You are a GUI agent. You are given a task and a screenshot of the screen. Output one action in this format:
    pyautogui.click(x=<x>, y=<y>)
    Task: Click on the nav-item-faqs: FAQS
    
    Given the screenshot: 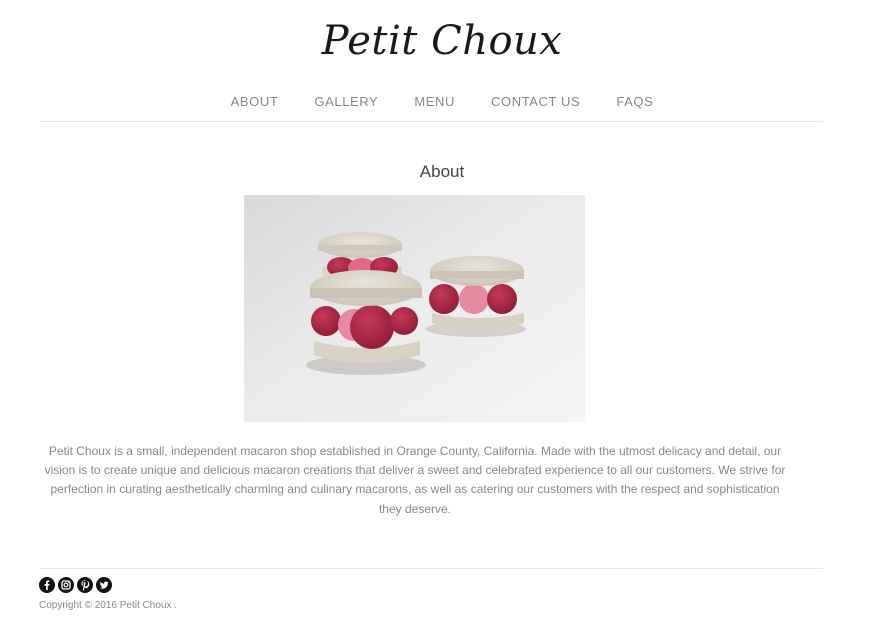 What is the action you would take?
    pyautogui.click(x=634, y=101)
    